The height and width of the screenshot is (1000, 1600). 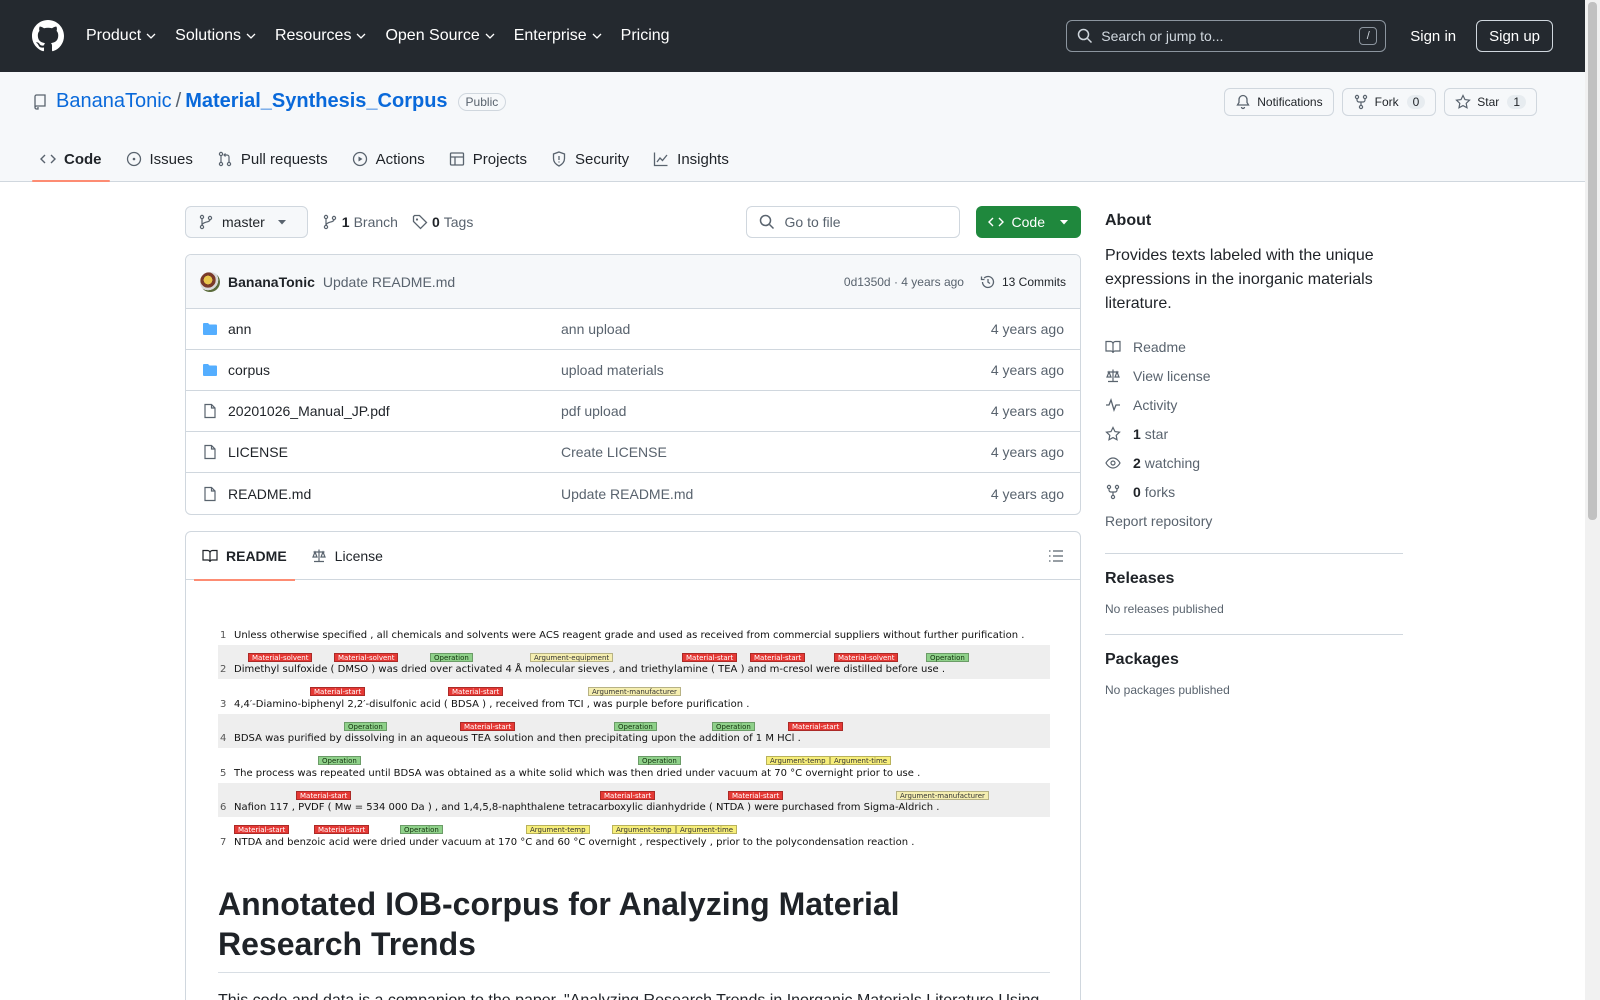 What do you see at coordinates (645, 36) in the screenshot?
I see `nav-pricing: Pricing` at bounding box center [645, 36].